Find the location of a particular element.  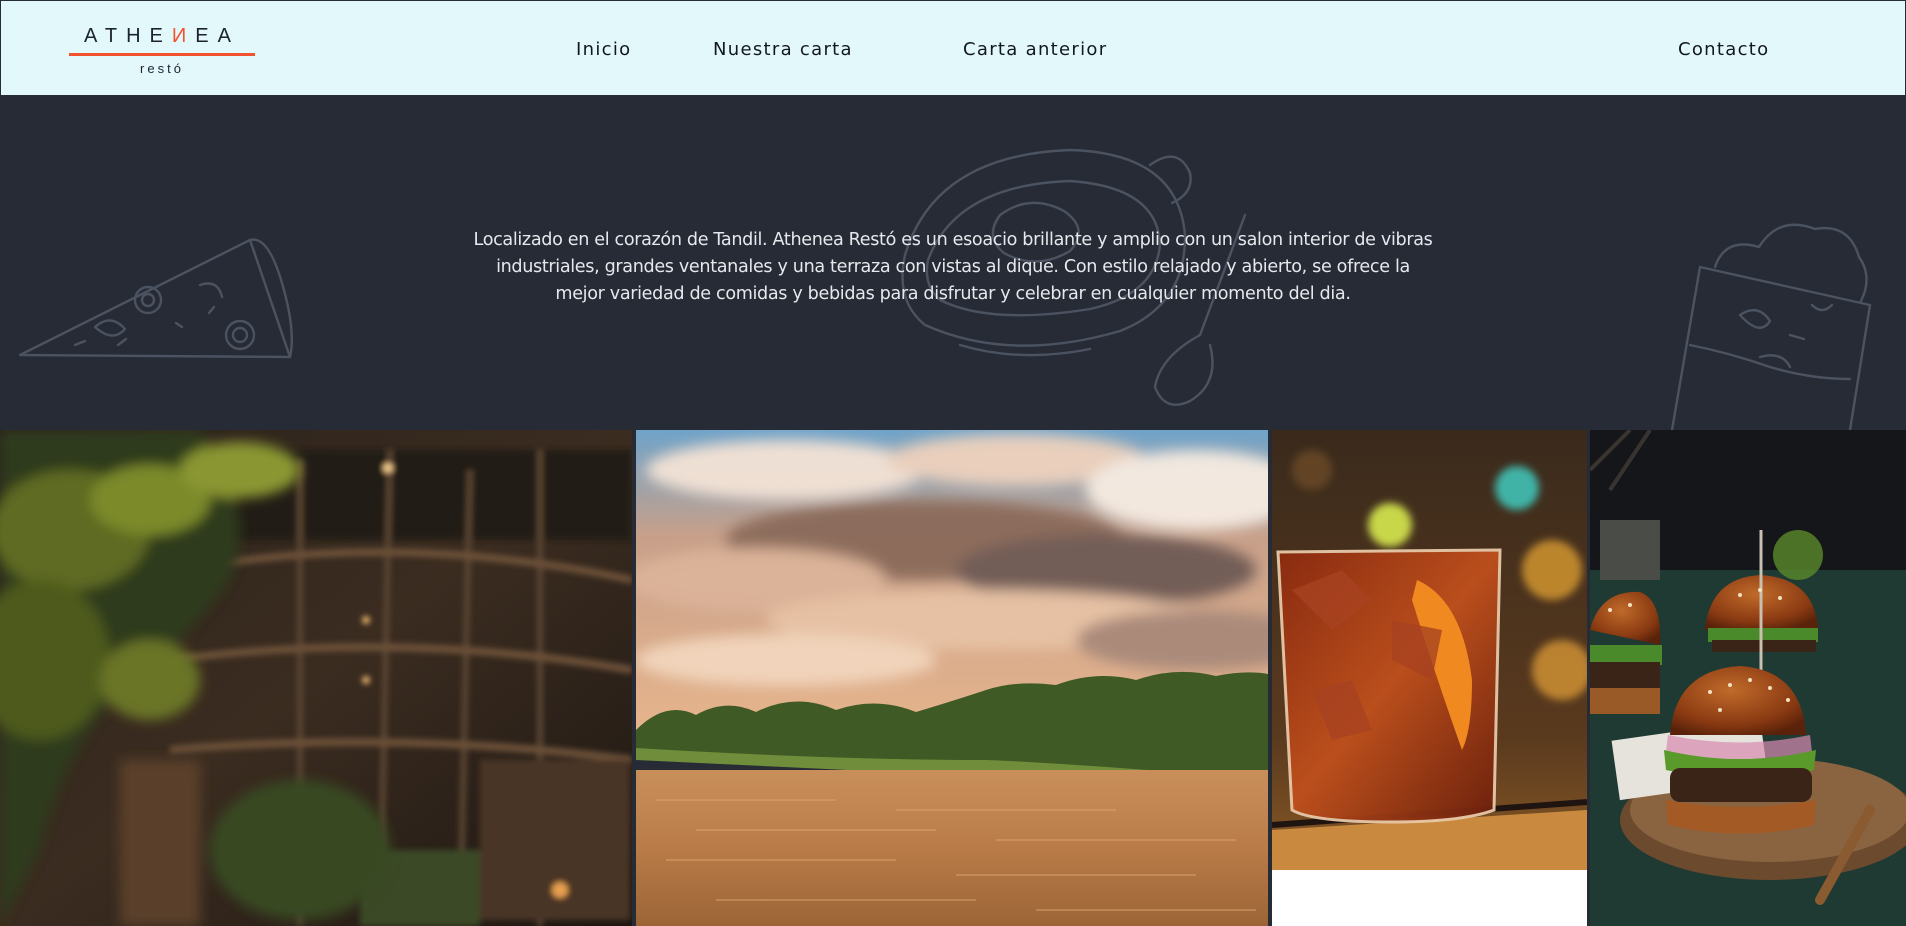

logo-wordmark: ATHEИEA is located at coordinates (162, 36).